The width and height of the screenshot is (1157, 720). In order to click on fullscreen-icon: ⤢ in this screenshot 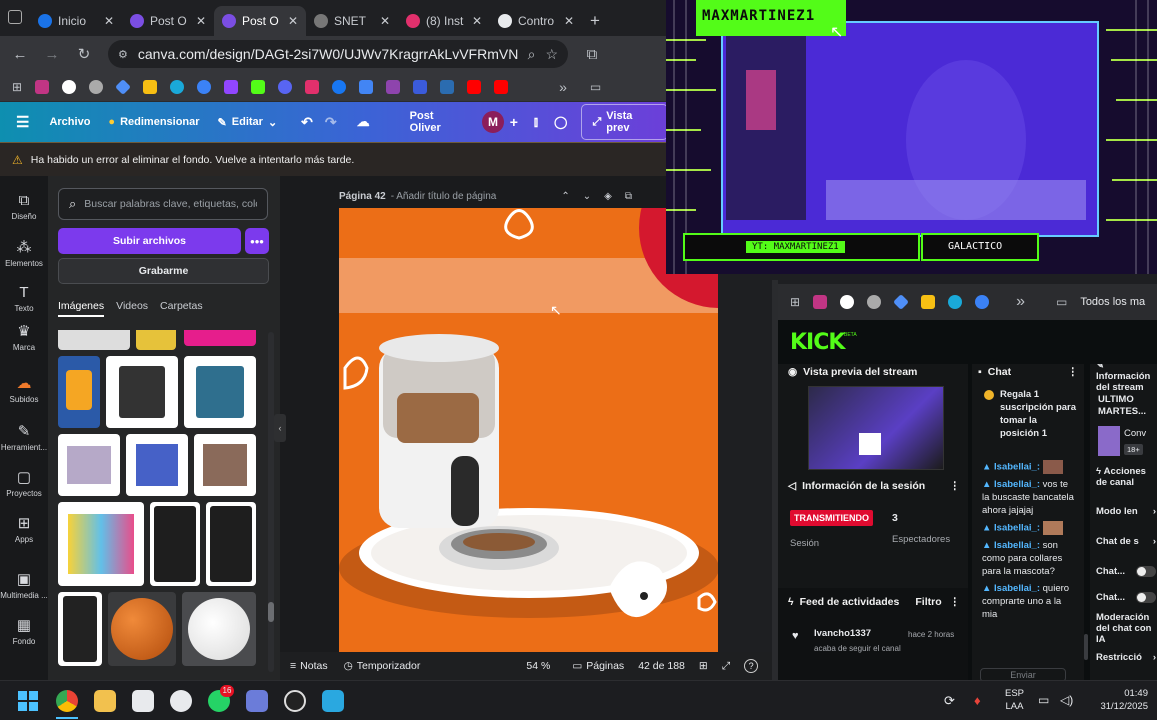, I will do `click(726, 666)`.